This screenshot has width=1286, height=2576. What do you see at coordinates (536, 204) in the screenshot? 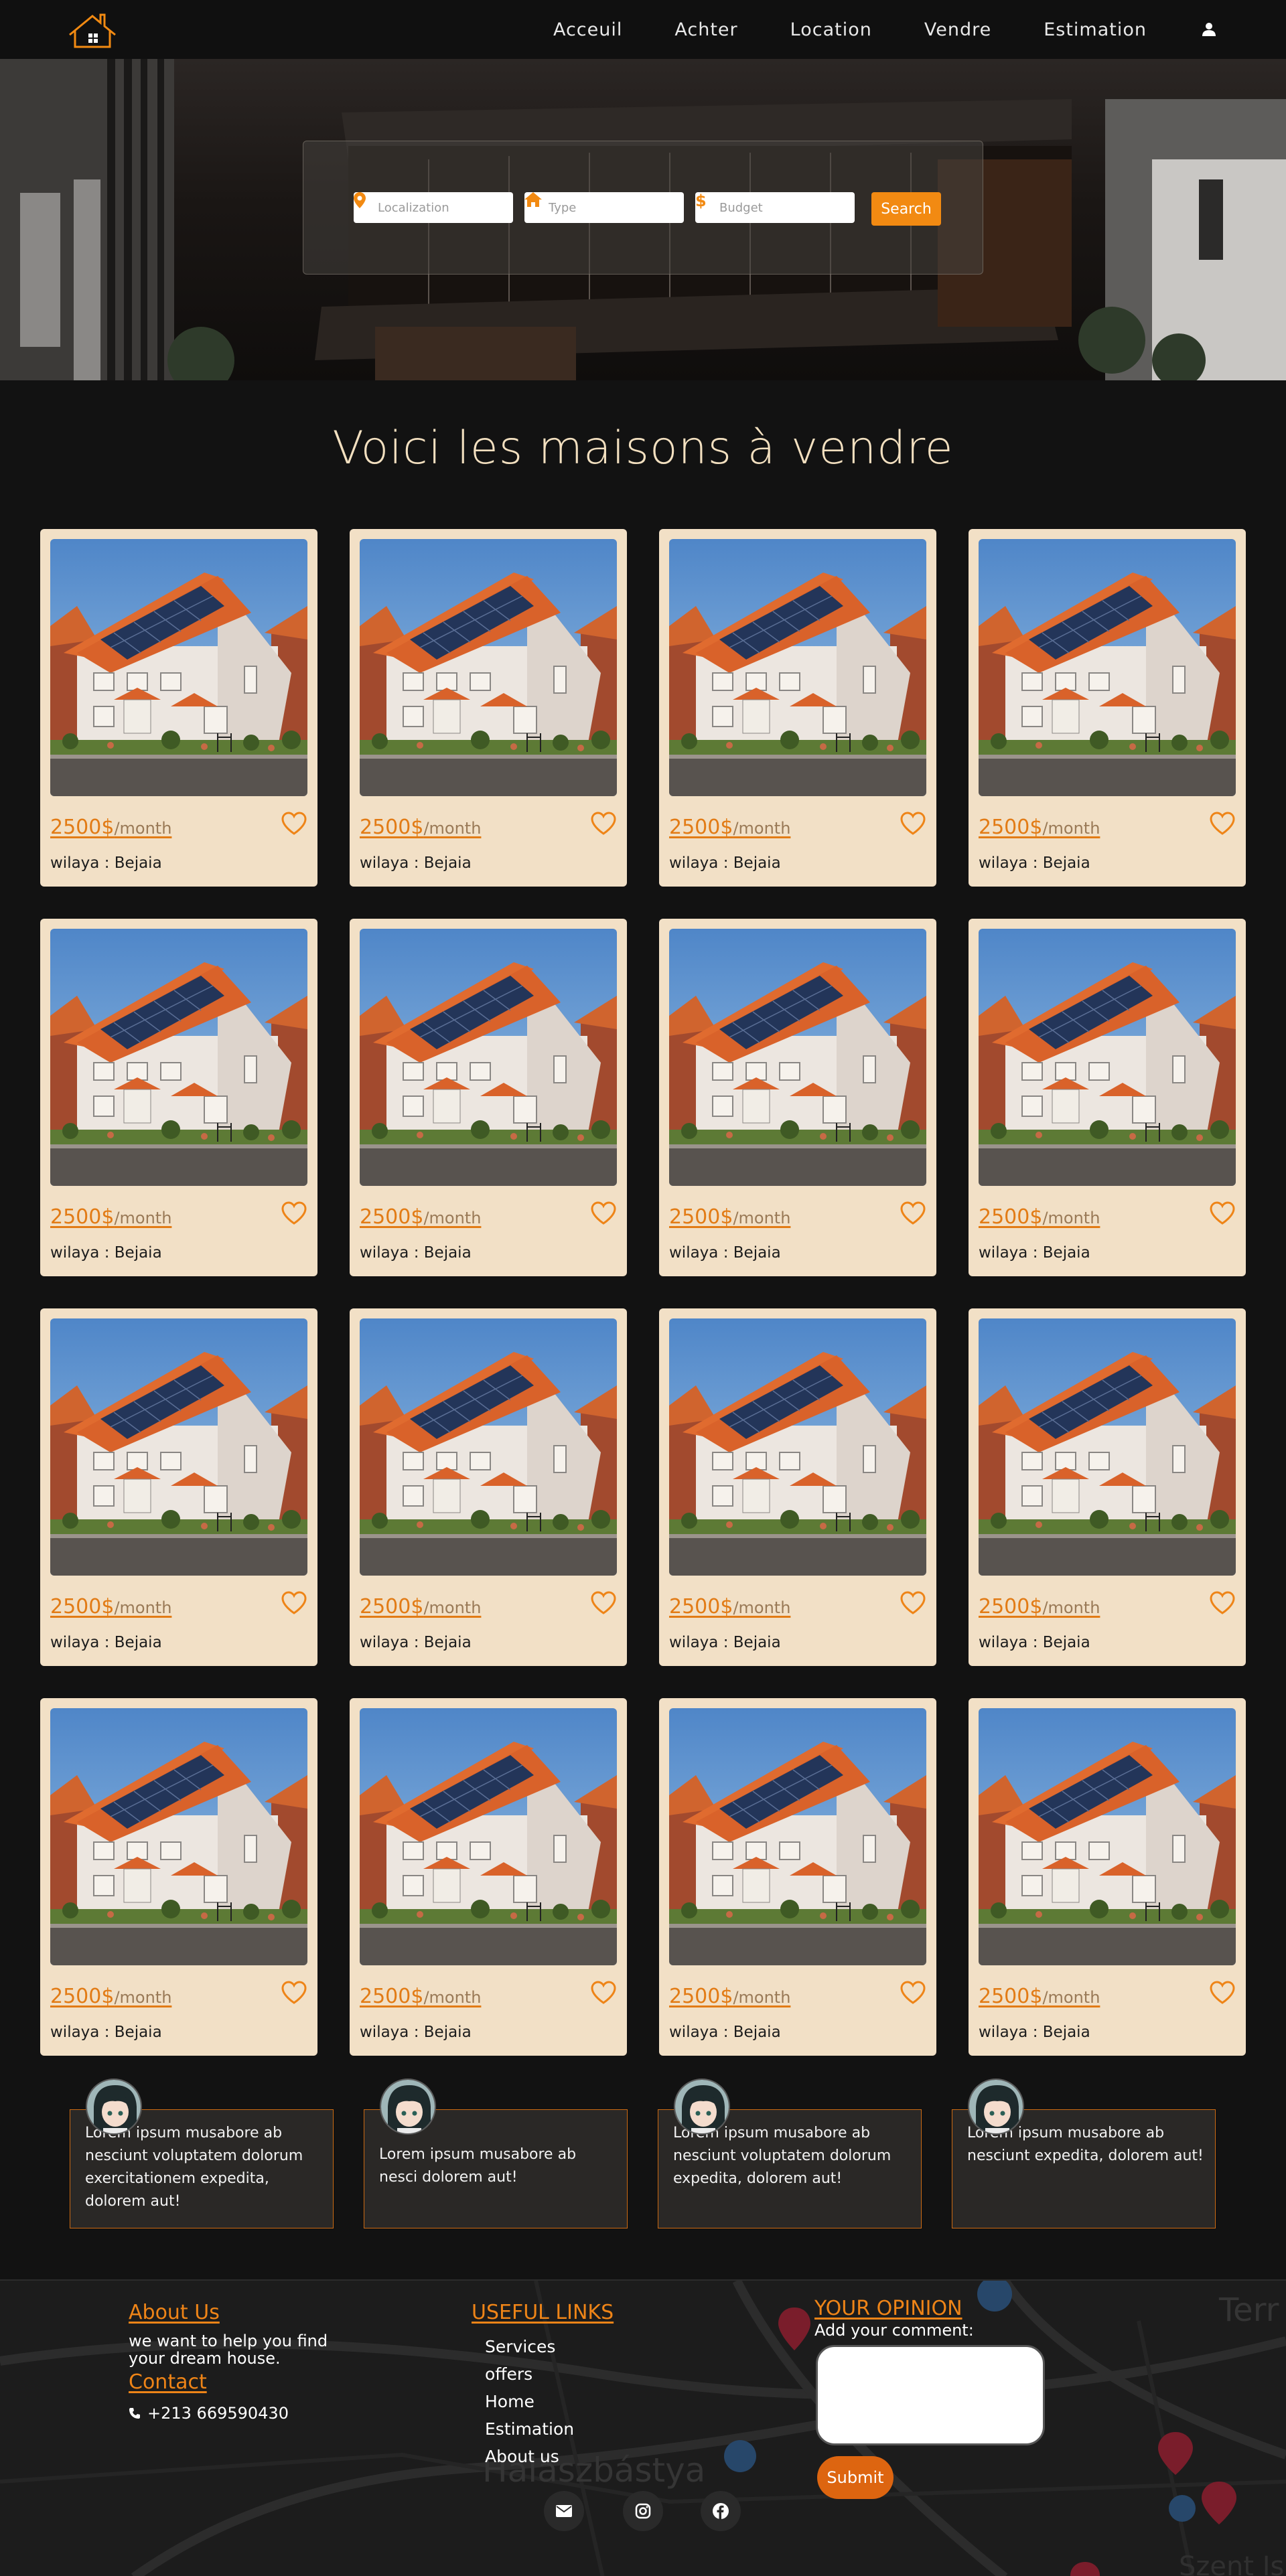
I see `home-icon` at bounding box center [536, 204].